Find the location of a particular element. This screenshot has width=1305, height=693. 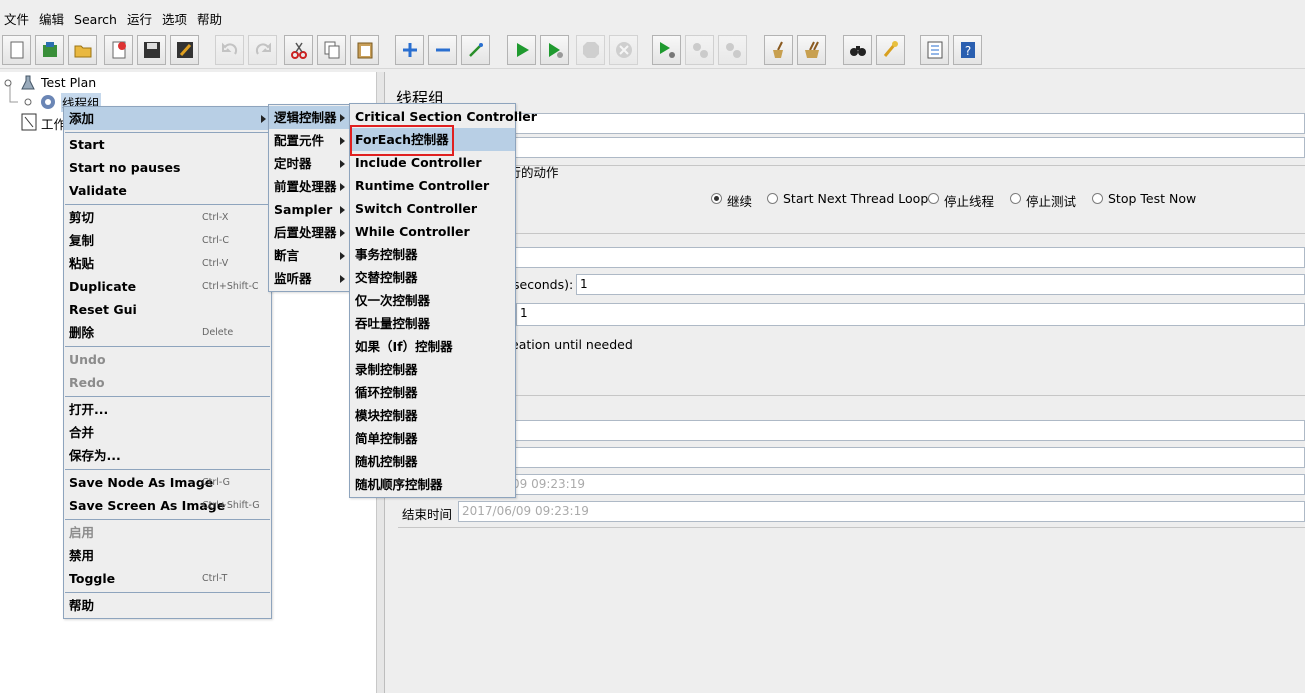

function-helper-button is located at coordinates (934, 50).